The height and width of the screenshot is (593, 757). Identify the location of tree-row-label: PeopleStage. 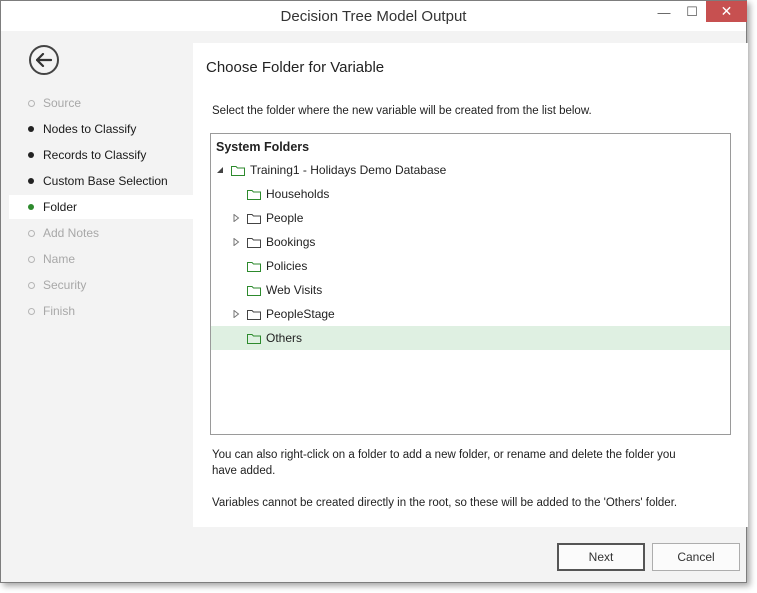
(300, 314).